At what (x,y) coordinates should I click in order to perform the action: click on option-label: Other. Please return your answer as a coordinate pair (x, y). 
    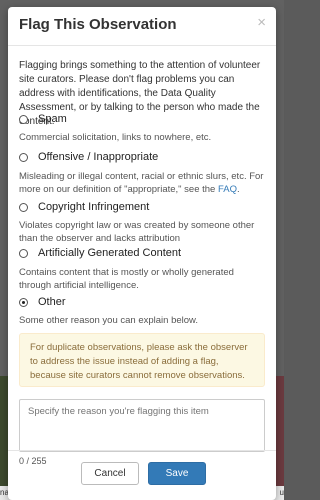
    Looking at the image, I should click on (52, 302).